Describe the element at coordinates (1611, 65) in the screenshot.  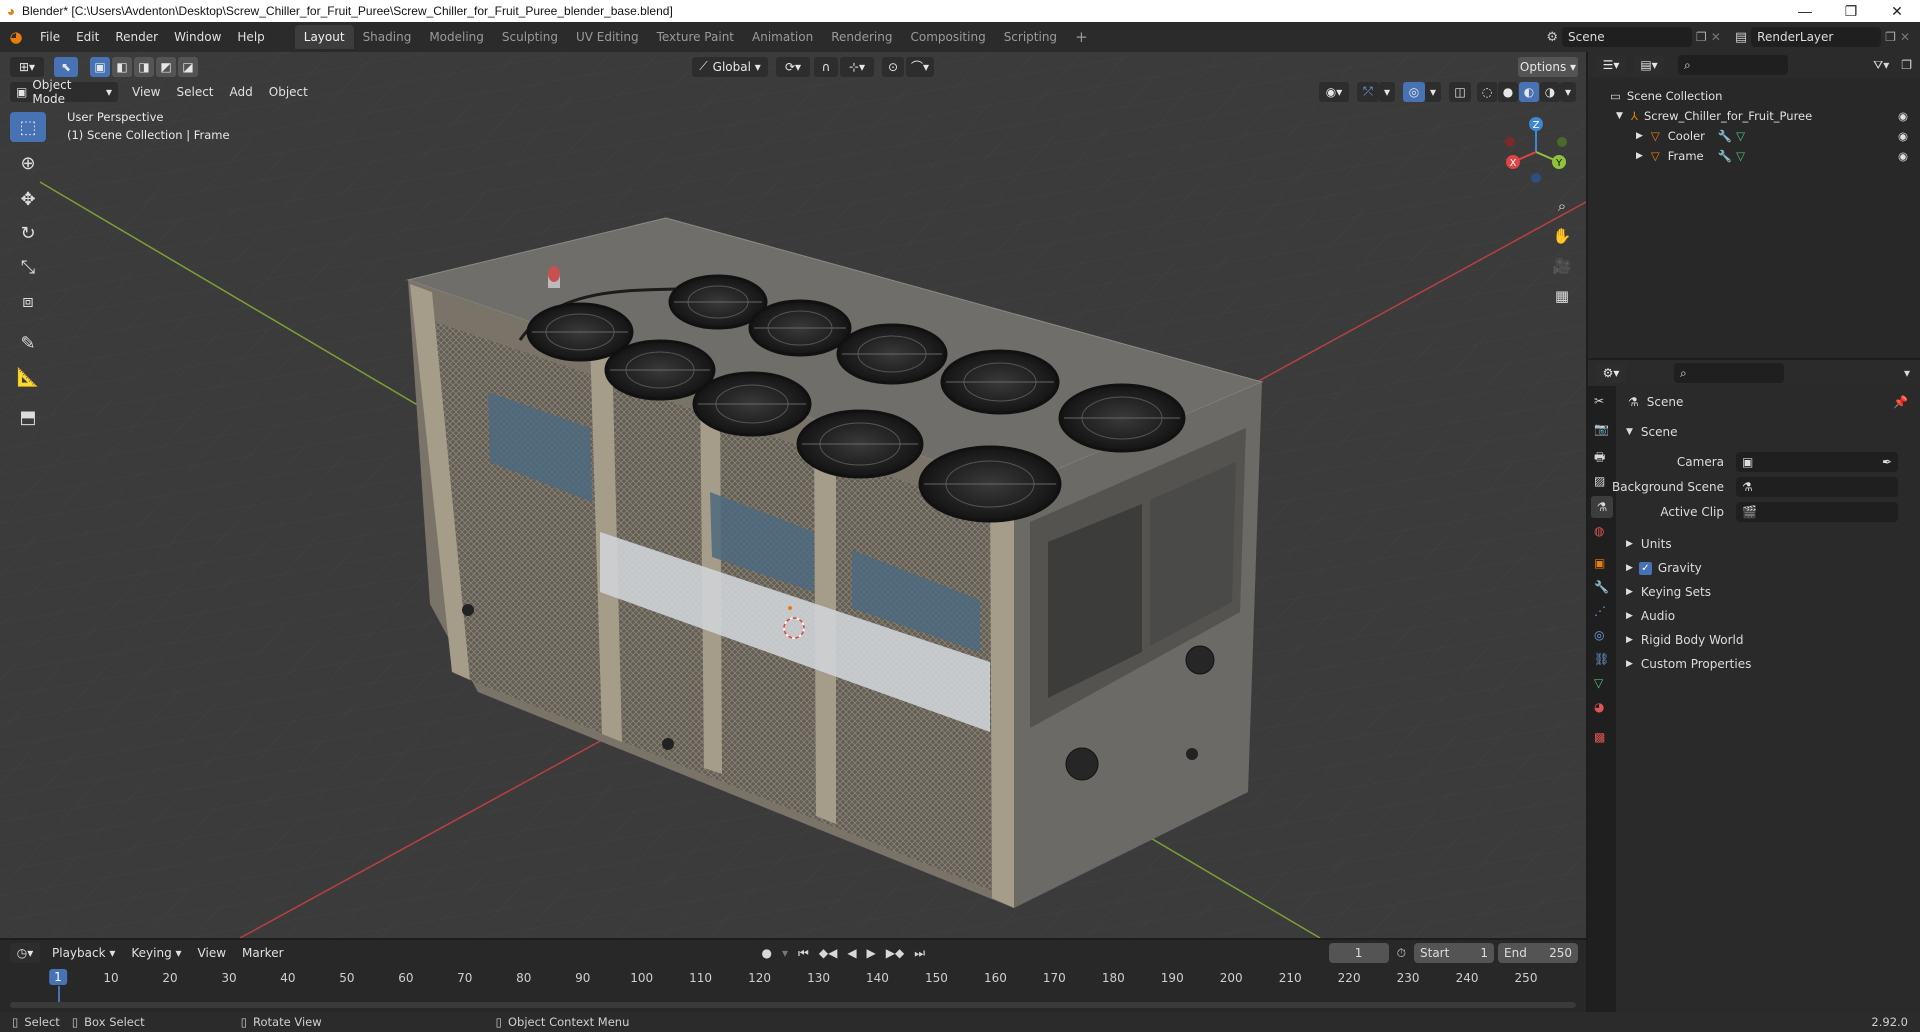
I see `outliner-editor-type-button: ☰▾` at that location.